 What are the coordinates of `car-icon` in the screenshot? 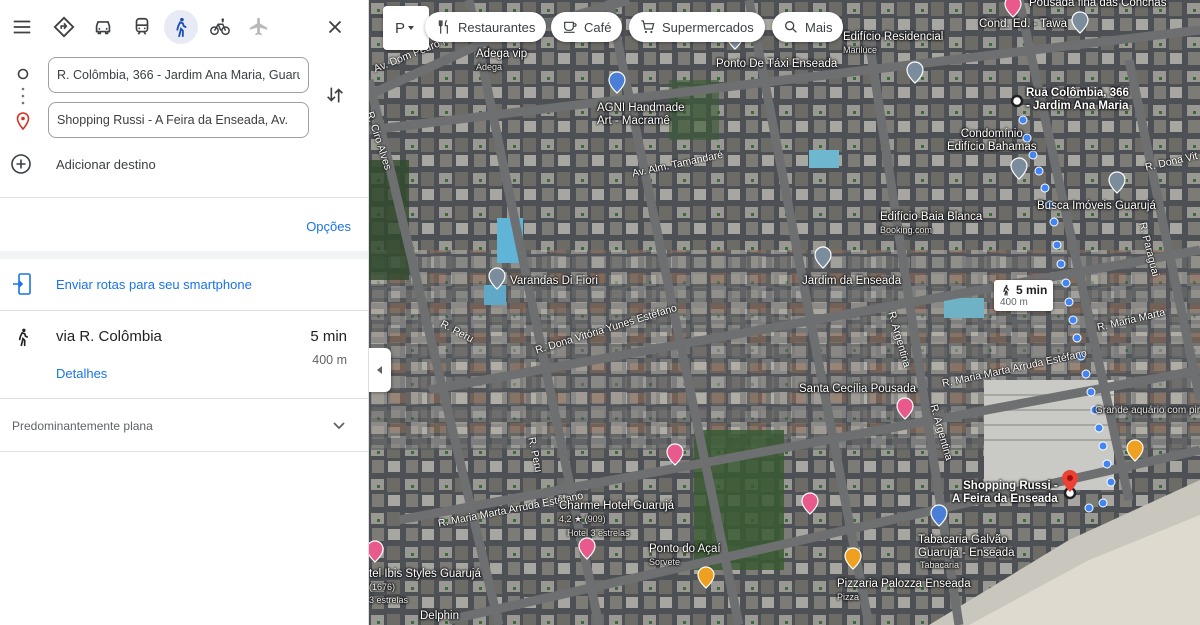 It's located at (103, 28).